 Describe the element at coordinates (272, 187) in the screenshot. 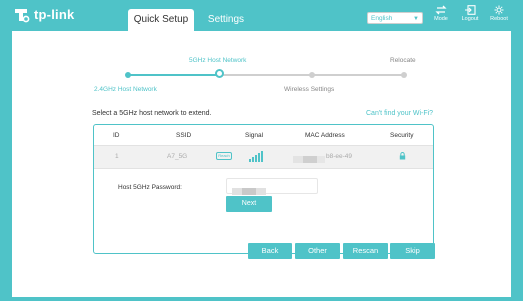

I see `password-field` at that location.